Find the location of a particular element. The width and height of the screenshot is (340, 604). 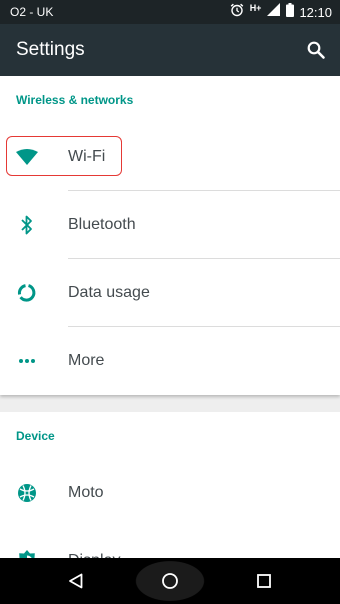

status-icons: H+ 12:10 is located at coordinates (278, 12).